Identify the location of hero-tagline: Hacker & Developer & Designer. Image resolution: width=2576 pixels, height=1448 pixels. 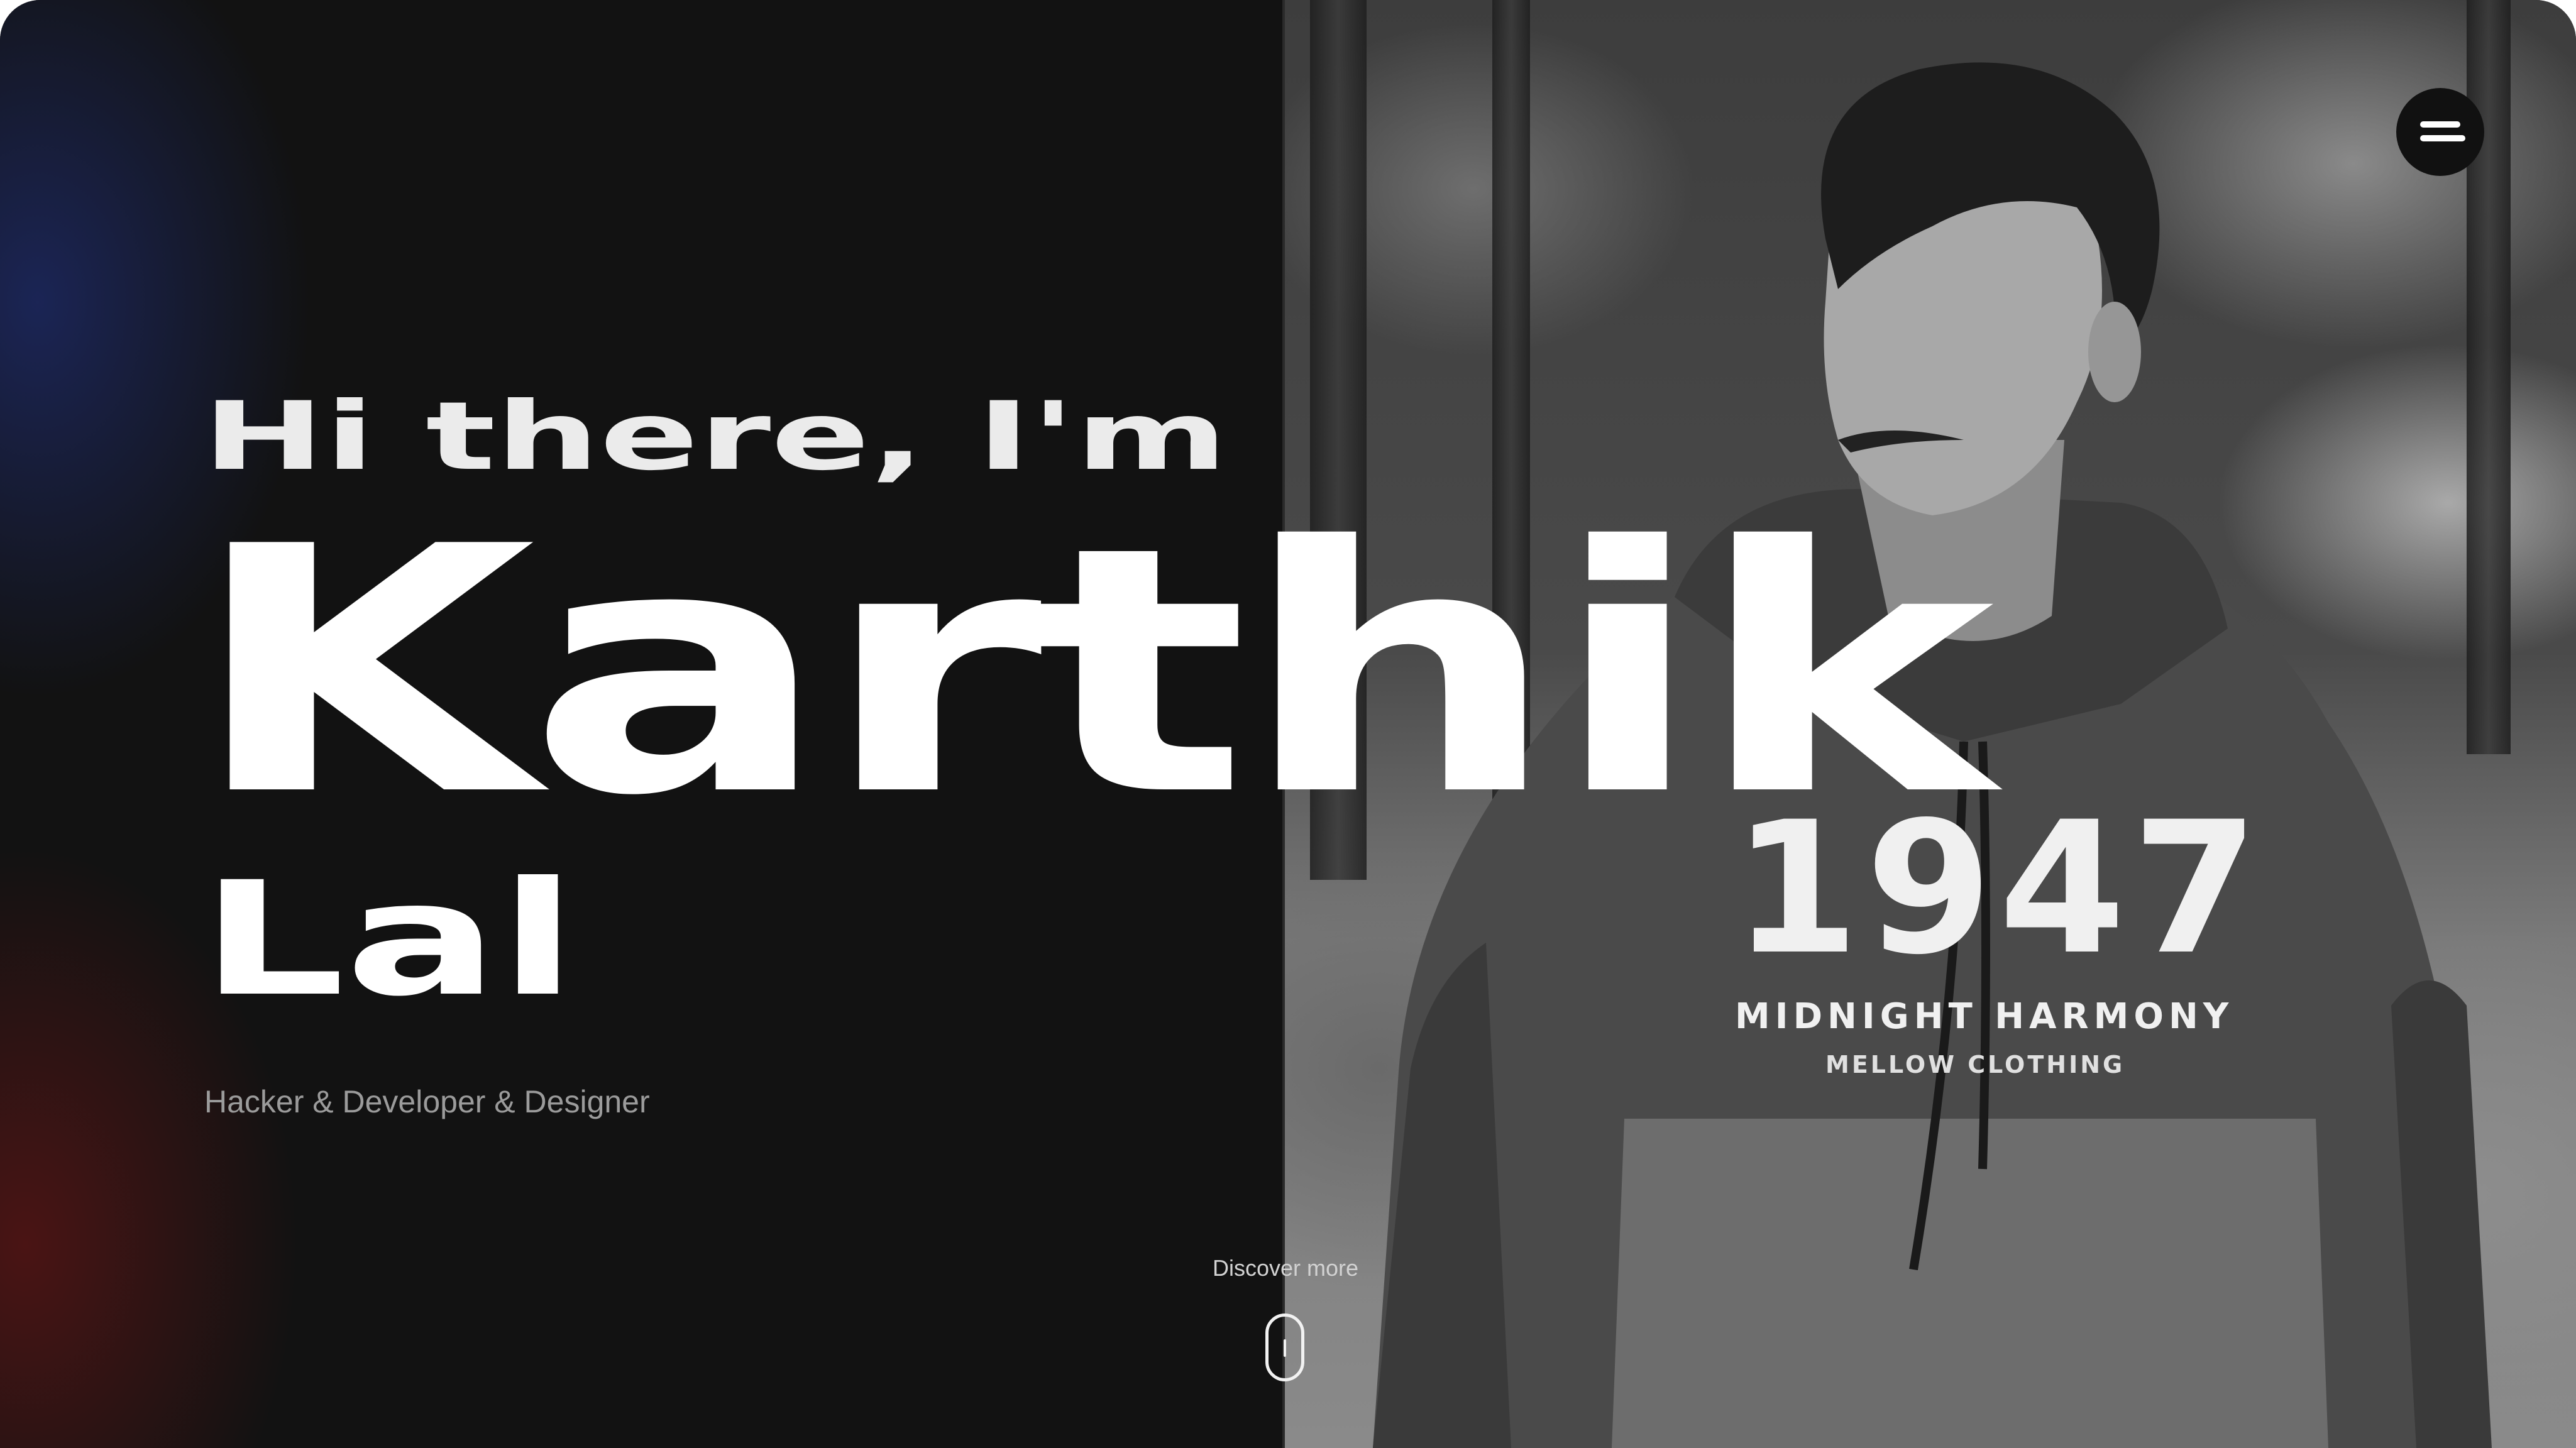
(427, 1101).